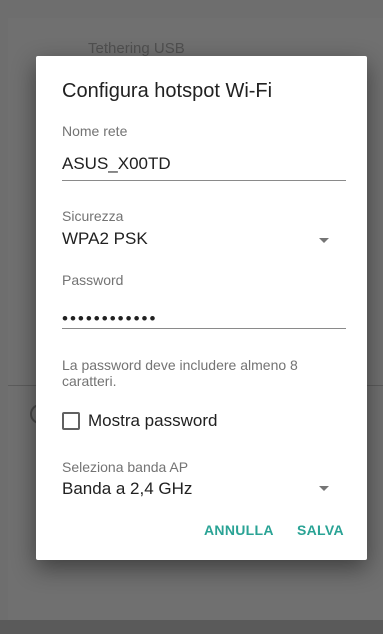  What do you see at coordinates (204, 240) in the screenshot?
I see `security-dropdown: WPA2 PSK` at bounding box center [204, 240].